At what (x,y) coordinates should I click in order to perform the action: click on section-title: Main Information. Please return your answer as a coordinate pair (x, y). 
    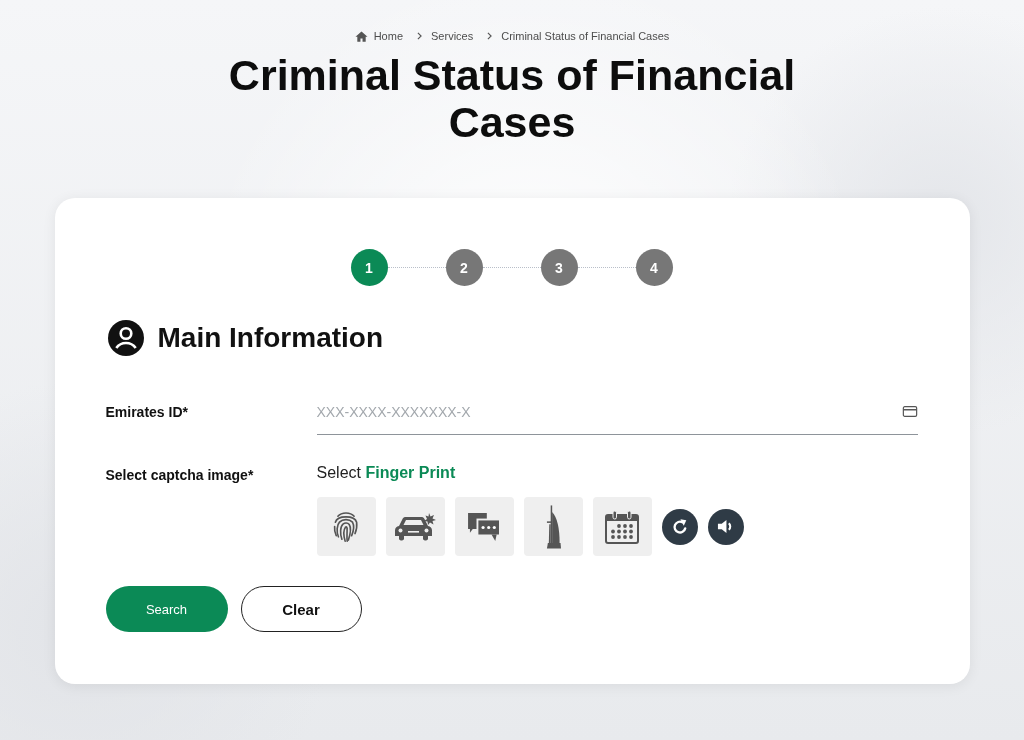
    Looking at the image, I should click on (270, 338).